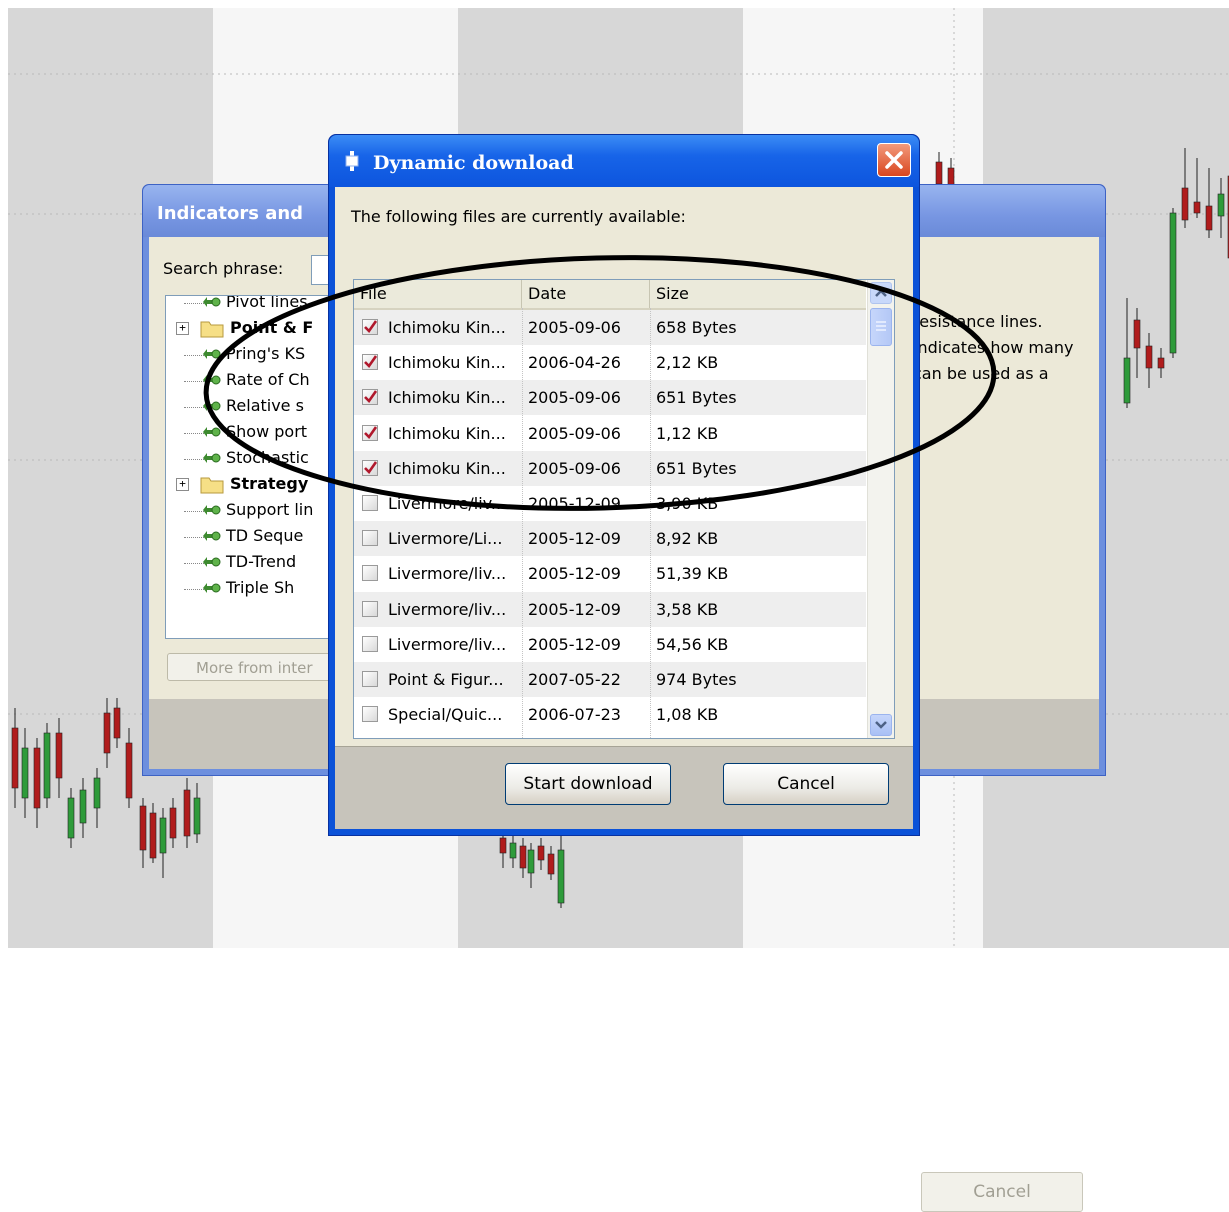 This screenshot has width=1229, height=1212. I want to click on file-row: Point & Figur... 2007-05-22 974 Bytes, so click(610, 679).